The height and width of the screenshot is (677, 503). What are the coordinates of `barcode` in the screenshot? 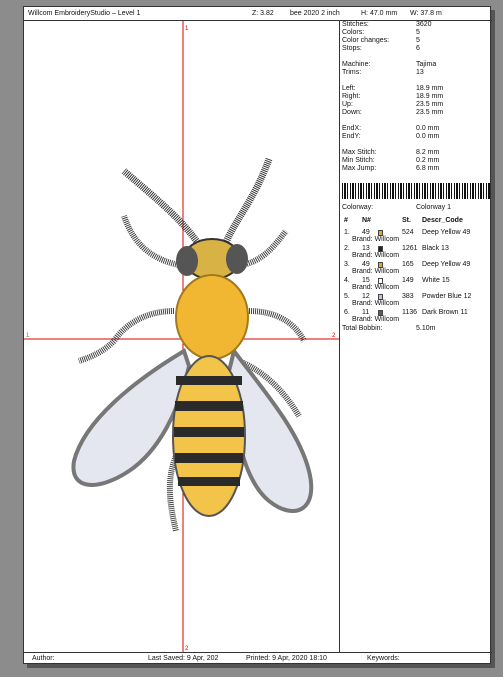 It's located at (416, 191).